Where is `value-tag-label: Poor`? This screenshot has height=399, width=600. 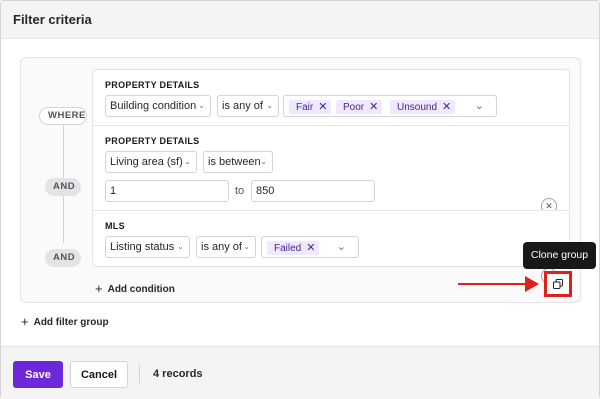
value-tag-label: Poor is located at coordinates (354, 107).